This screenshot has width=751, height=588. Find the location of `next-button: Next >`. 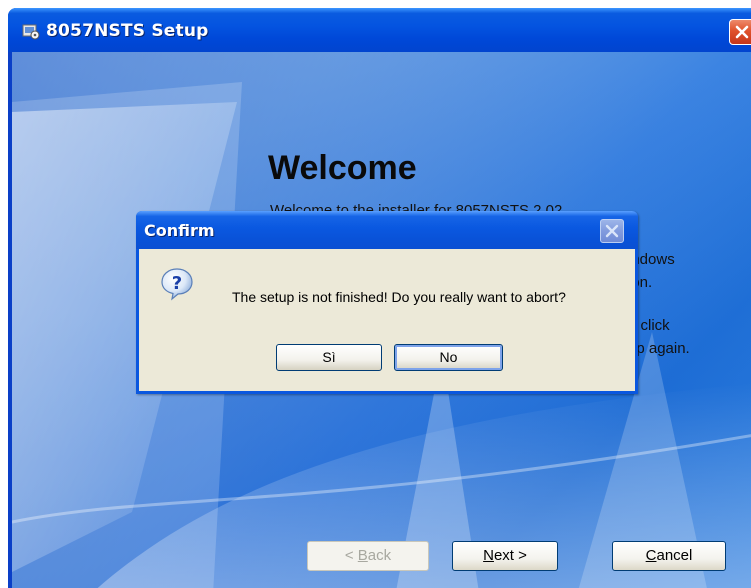

next-button: Next > is located at coordinates (505, 556).